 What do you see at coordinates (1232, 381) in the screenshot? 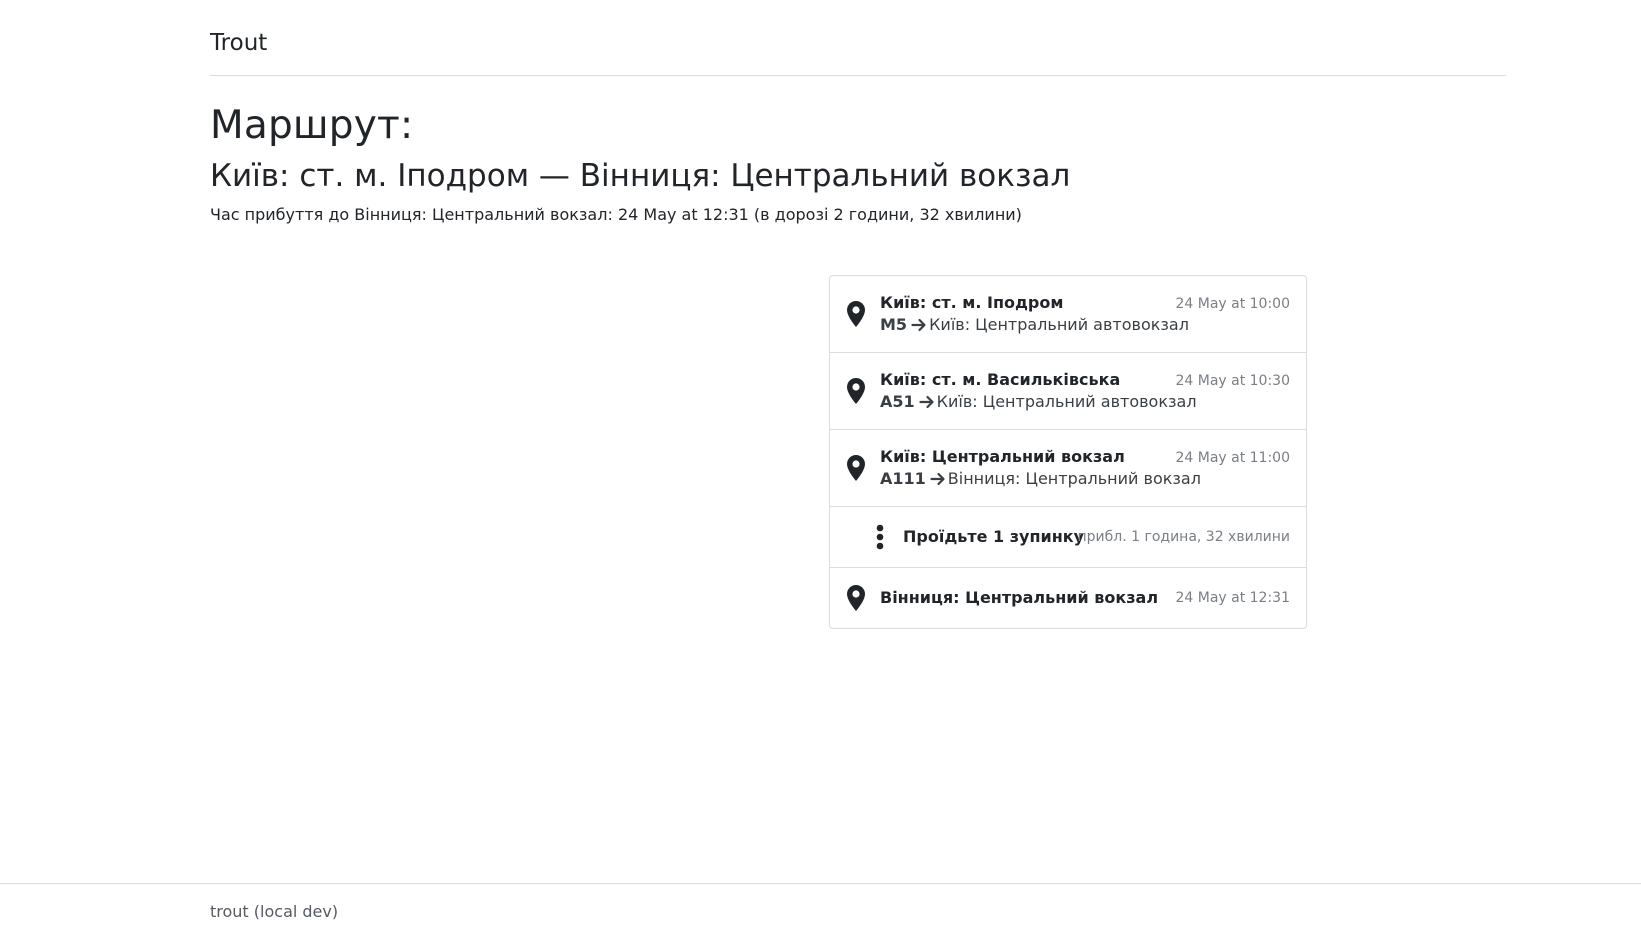
I see `step-time: 24 May at 10:30` at bounding box center [1232, 381].